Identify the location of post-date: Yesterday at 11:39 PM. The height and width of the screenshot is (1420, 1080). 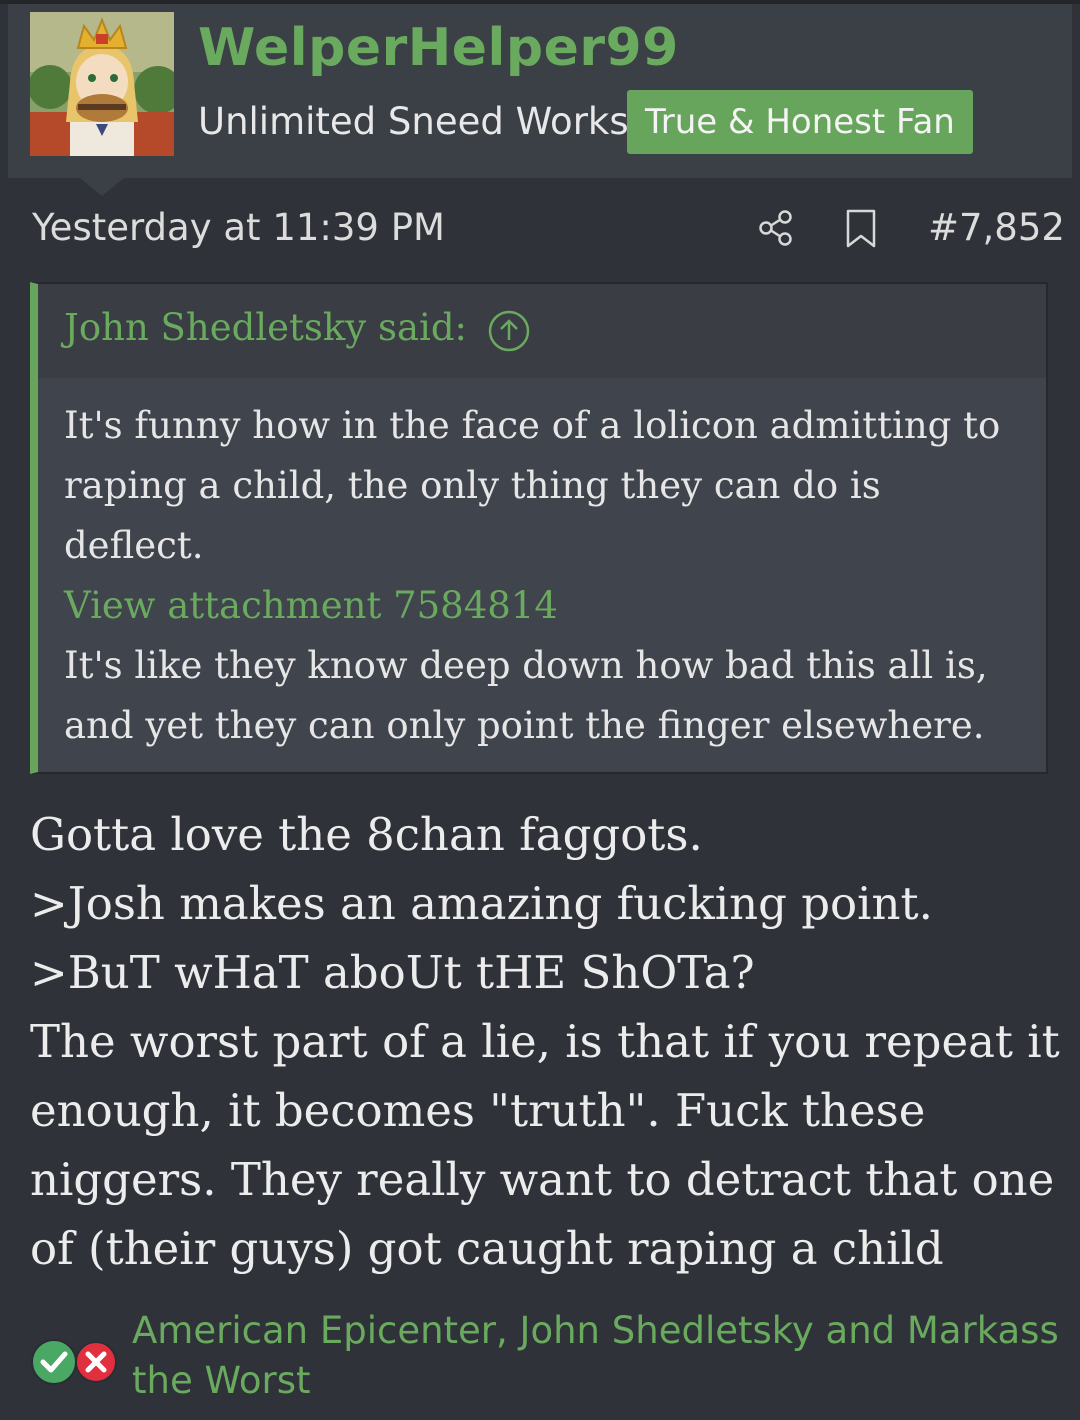
(238, 227).